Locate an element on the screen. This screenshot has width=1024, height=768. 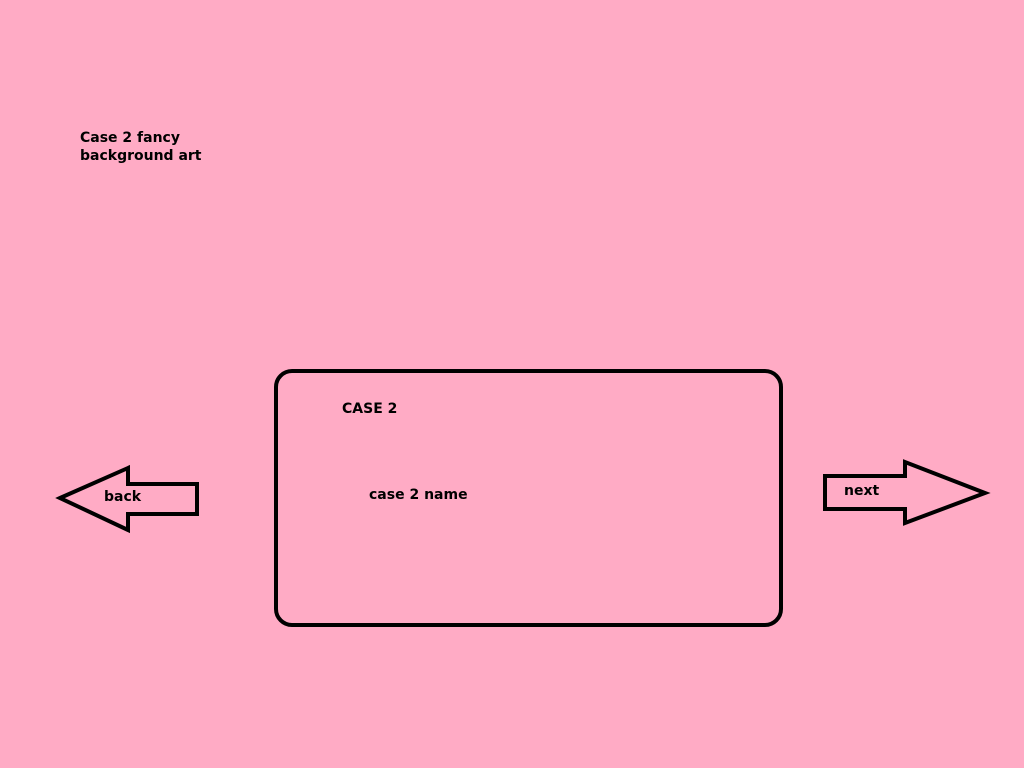
next-label: next is located at coordinates (862, 491).